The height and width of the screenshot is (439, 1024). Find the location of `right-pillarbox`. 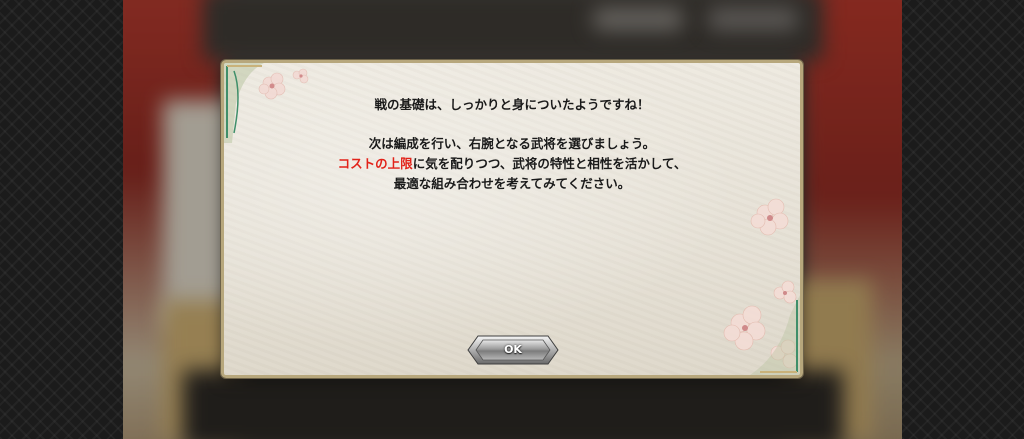

right-pillarbox is located at coordinates (963, 219).